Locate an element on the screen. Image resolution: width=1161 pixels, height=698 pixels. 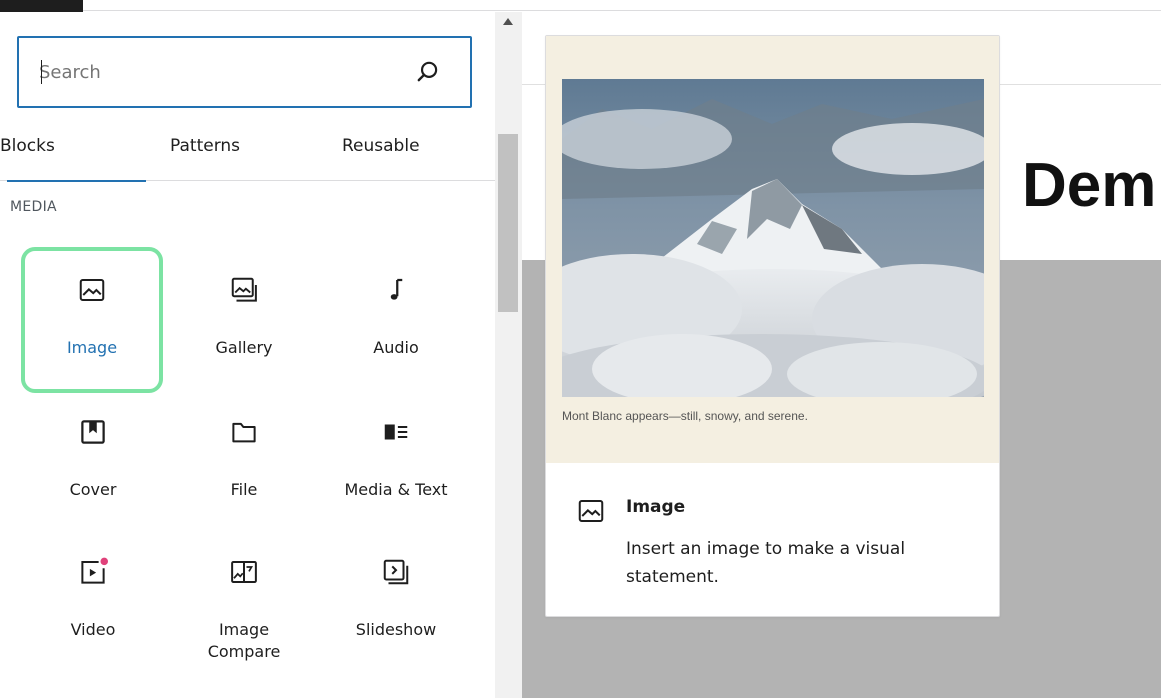
toolbar-corner is located at coordinates (41, 6).